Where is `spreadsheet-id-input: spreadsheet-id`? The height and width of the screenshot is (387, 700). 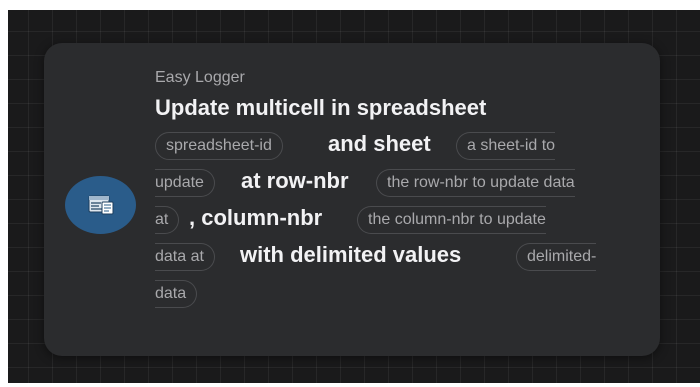 spreadsheet-id-input: spreadsheet-id is located at coordinates (219, 146).